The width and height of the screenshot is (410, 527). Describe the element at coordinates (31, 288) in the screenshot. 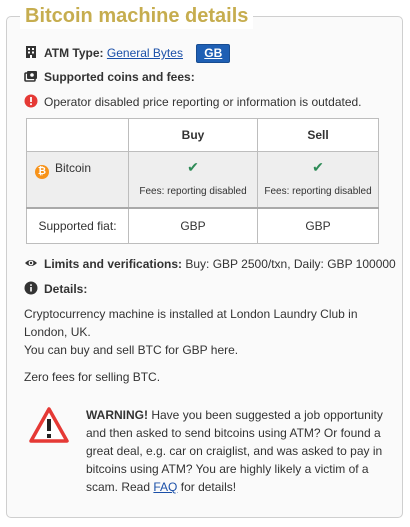

I see `info-icon` at that location.